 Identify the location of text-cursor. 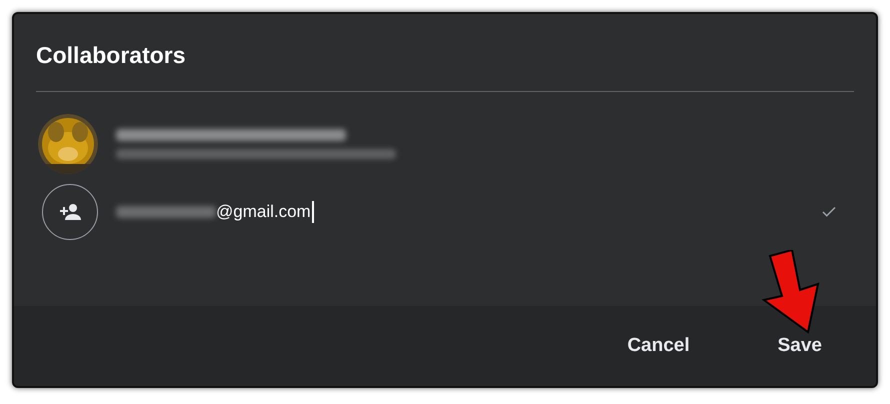
(313, 211).